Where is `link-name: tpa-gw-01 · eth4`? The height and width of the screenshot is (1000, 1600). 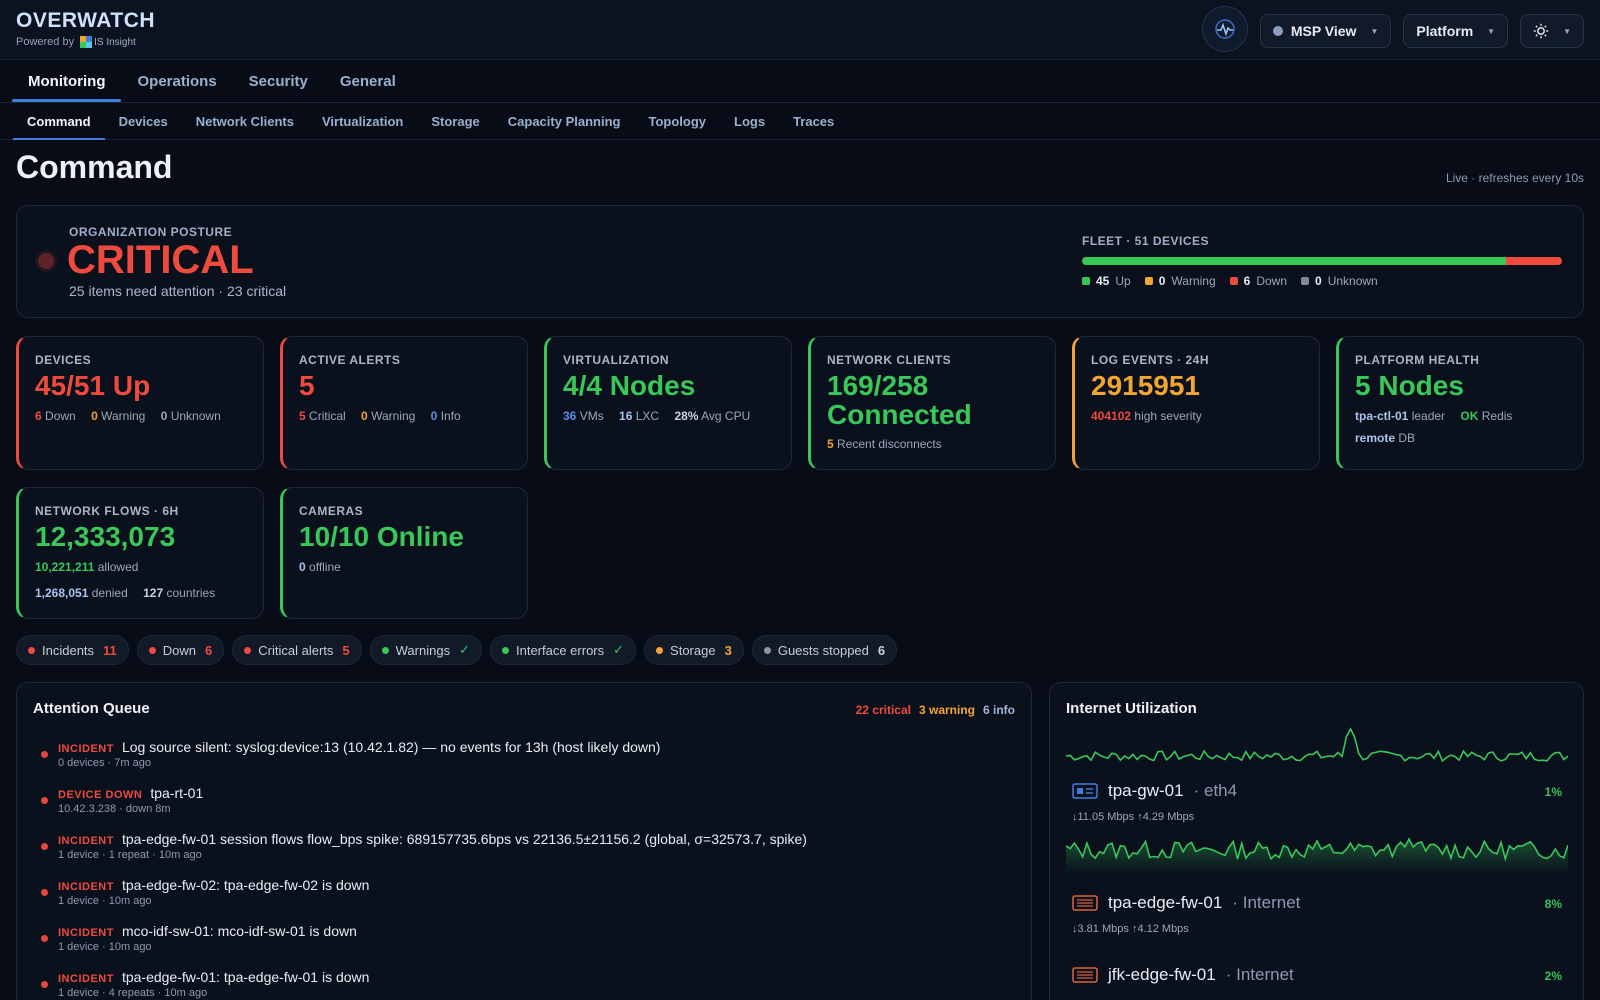
link-name: tpa-gw-01 · eth4 is located at coordinates (1317, 791).